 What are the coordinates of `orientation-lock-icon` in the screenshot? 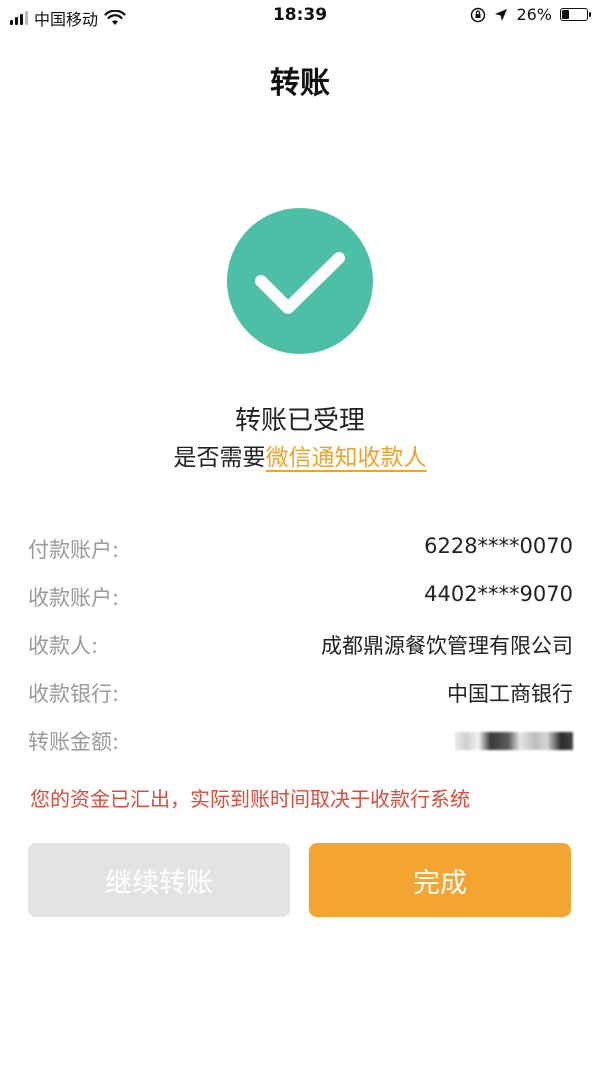 It's located at (478, 14).